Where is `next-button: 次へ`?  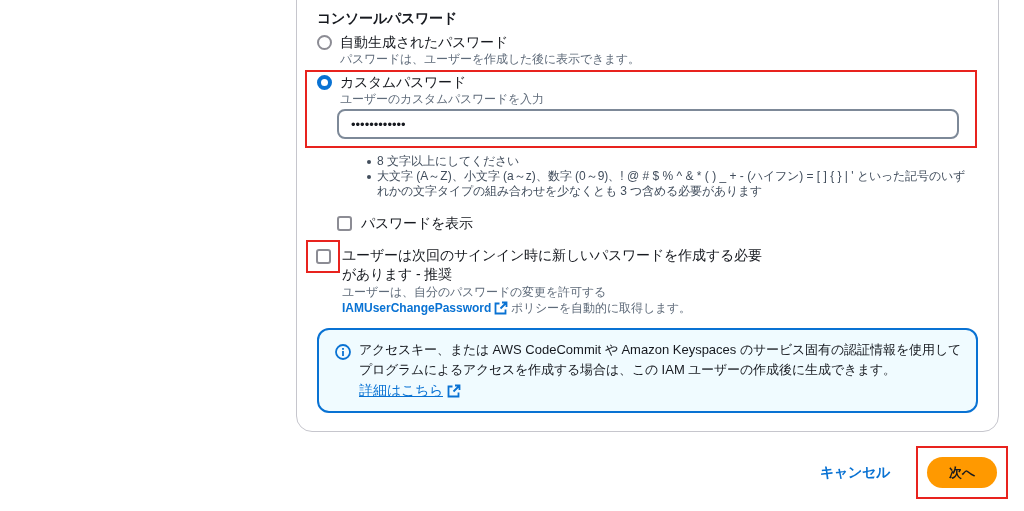 next-button: 次へ is located at coordinates (962, 472).